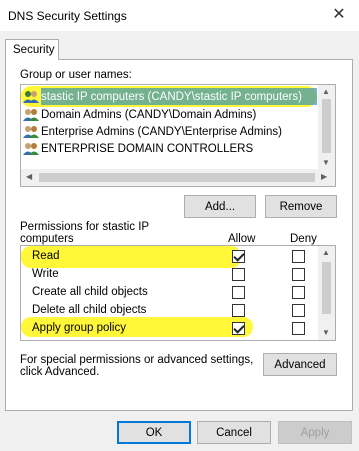  I want to click on list-item-domain-admins: Domain Admins (CANDY\Domain Admins), so click(171, 114).